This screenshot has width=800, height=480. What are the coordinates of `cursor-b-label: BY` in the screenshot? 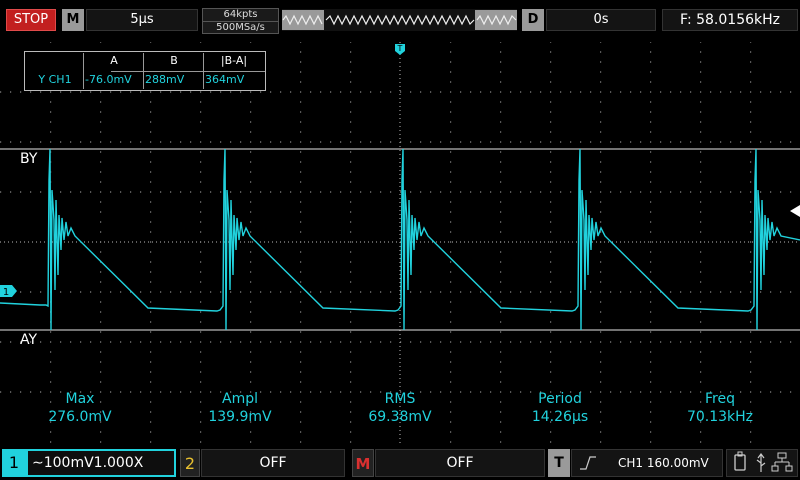 It's located at (29, 159).